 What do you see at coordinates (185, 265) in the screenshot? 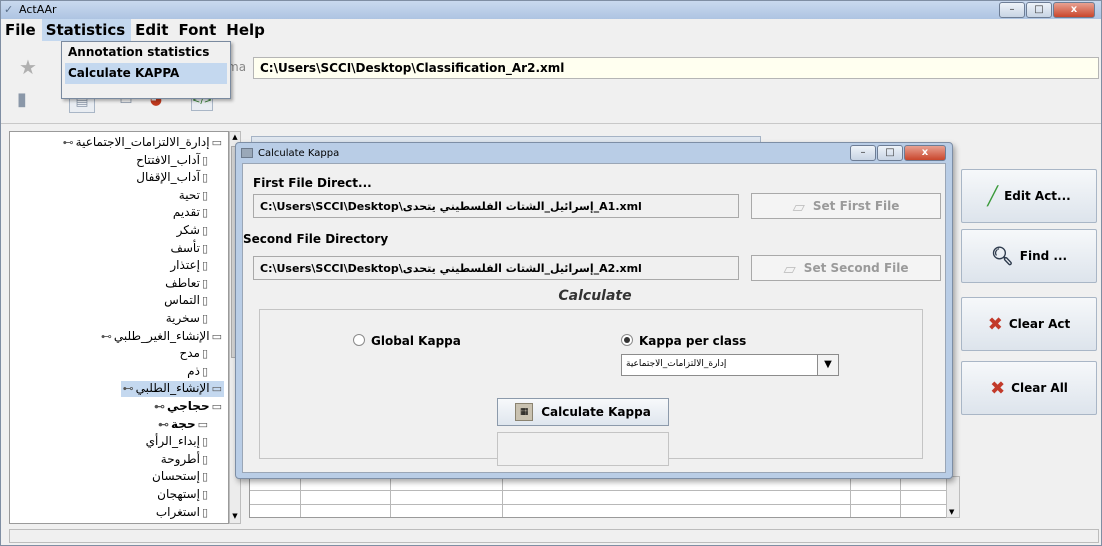
I see `tree-node-label: إعتذار` at bounding box center [185, 265].